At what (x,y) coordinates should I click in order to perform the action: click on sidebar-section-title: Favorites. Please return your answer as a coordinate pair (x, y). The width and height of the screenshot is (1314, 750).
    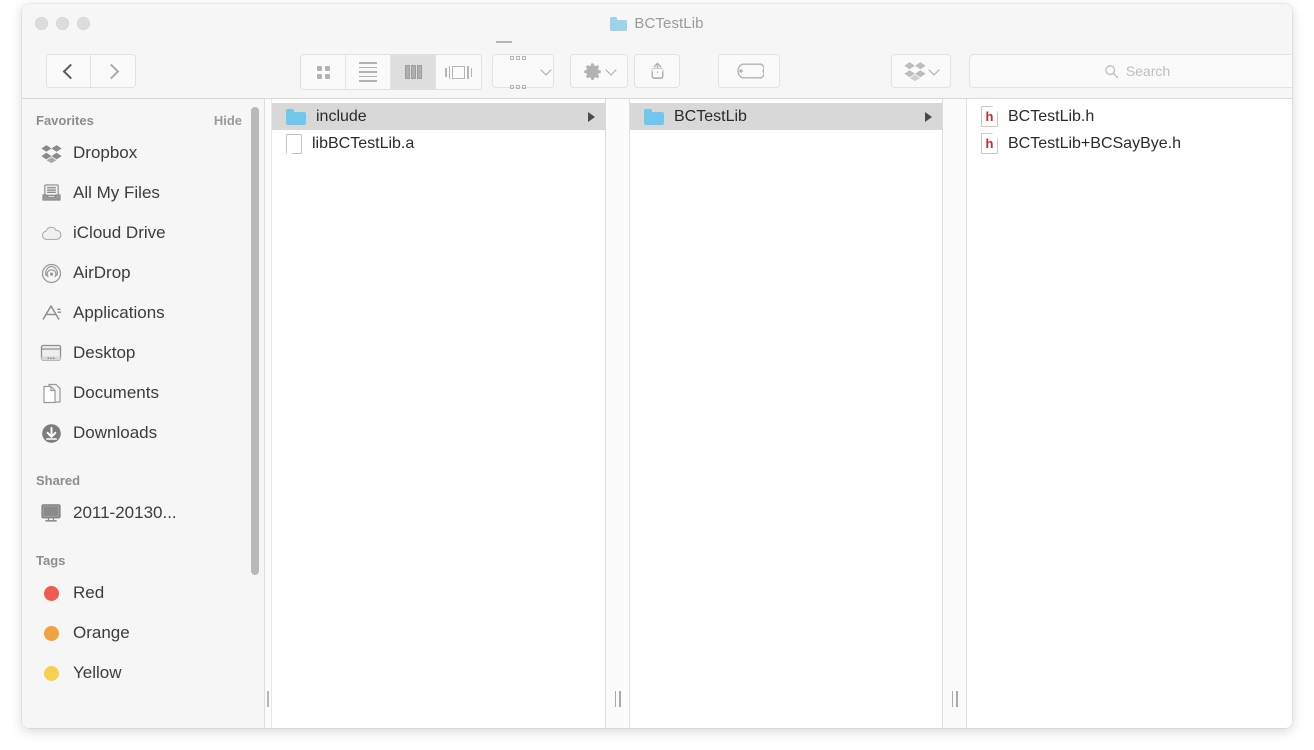
    Looking at the image, I should click on (65, 120).